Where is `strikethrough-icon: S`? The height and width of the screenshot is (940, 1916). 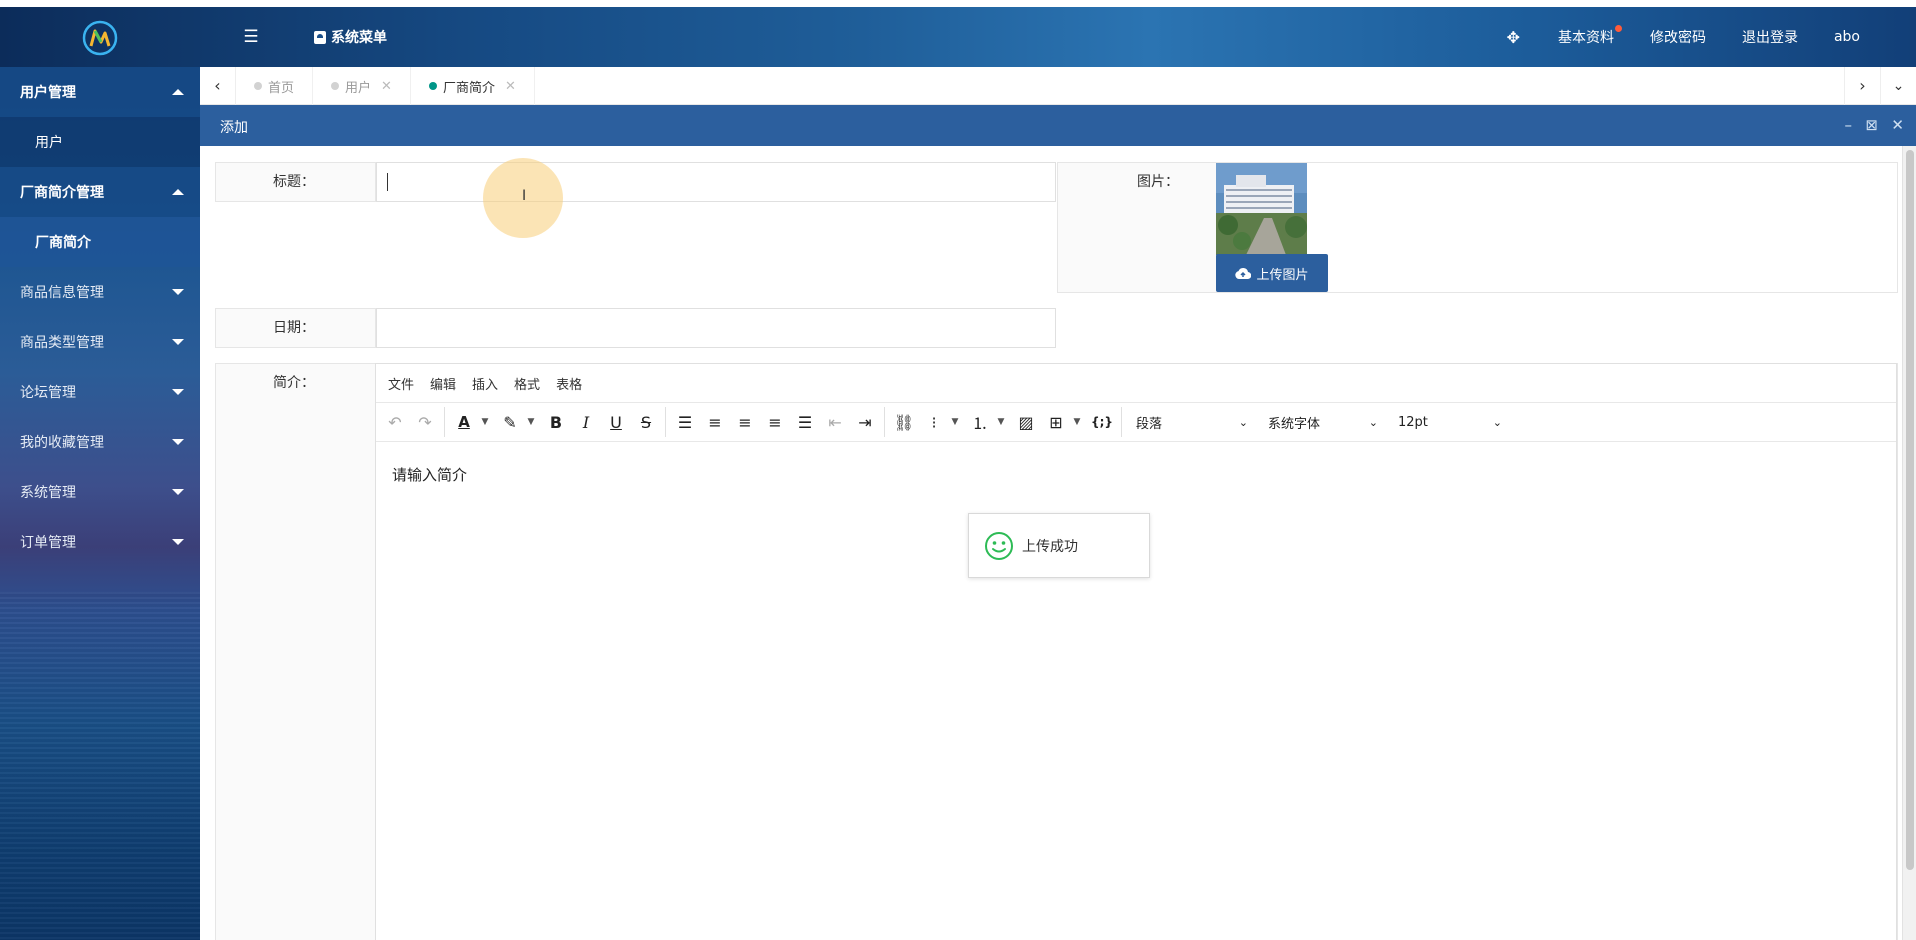 strikethrough-icon: S is located at coordinates (646, 422).